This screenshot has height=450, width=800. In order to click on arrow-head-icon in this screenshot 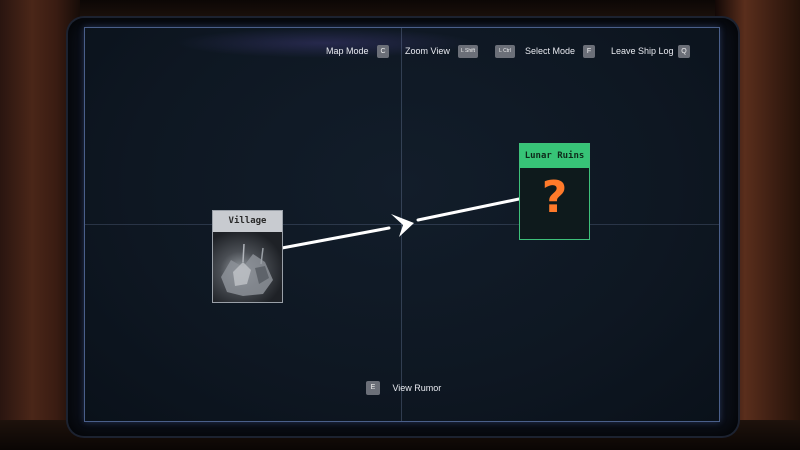, I will do `click(402, 225)`.